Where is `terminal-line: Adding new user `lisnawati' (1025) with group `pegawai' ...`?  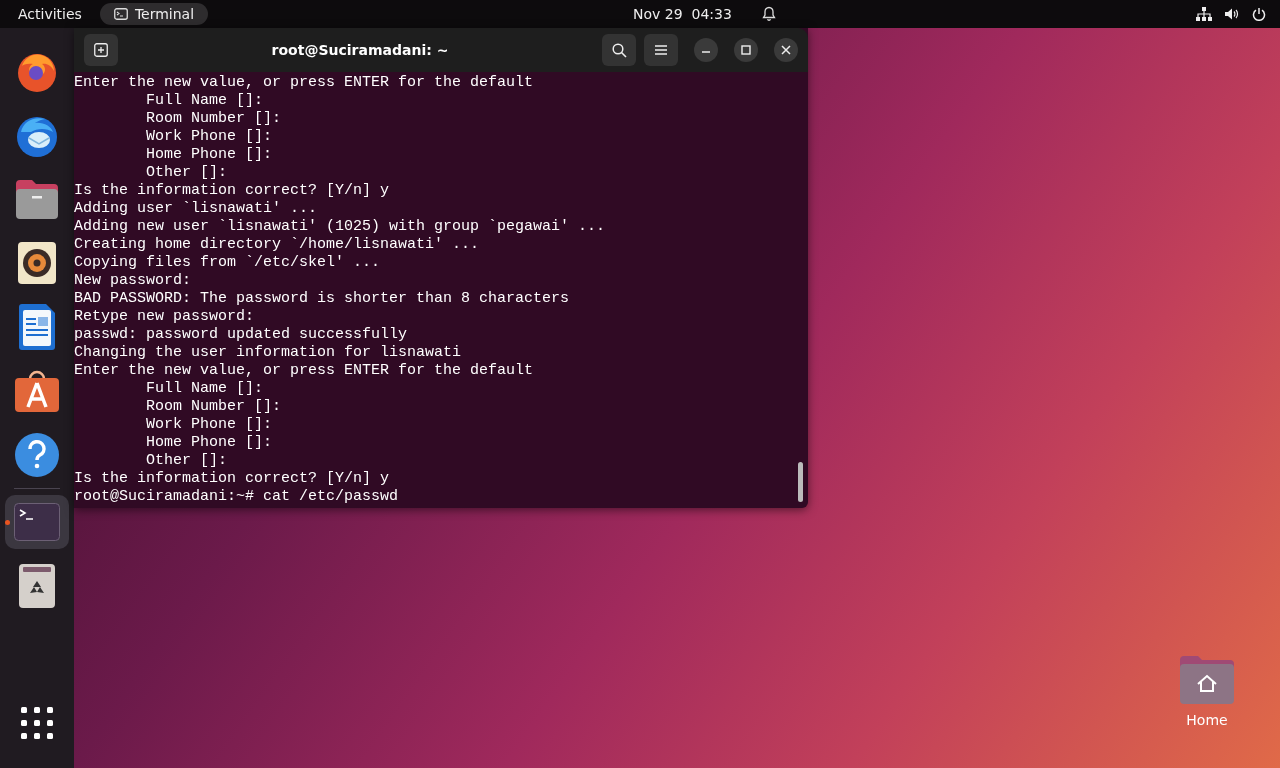
terminal-line: Adding new user `lisnawati' (1025) with group `pegawai' ... is located at coordinates (340, 227).